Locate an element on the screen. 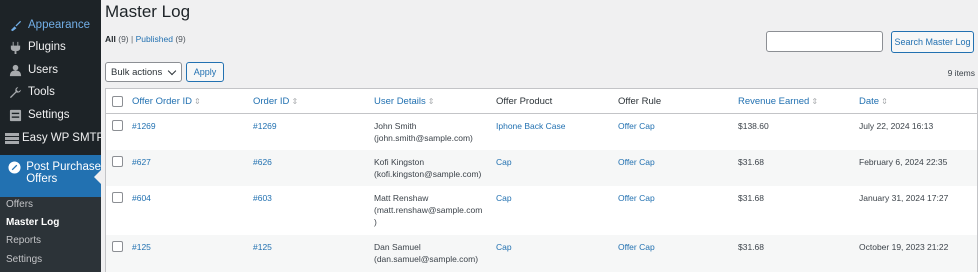  filter-published: Published (9) is located at coordinates (161, 39).